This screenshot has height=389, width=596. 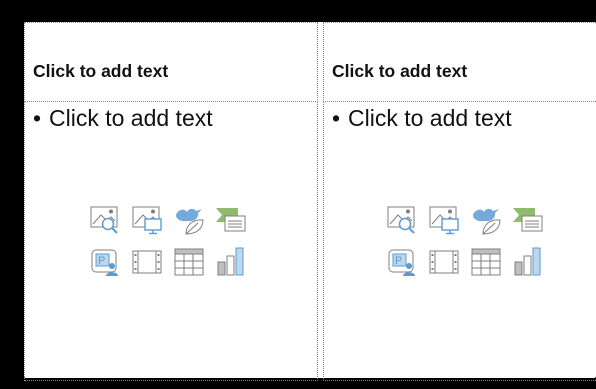 What do you see at coordinates (467, 242) in the screenshot?
I see `right-insert-icons: P` at bounding box center [467, 242].